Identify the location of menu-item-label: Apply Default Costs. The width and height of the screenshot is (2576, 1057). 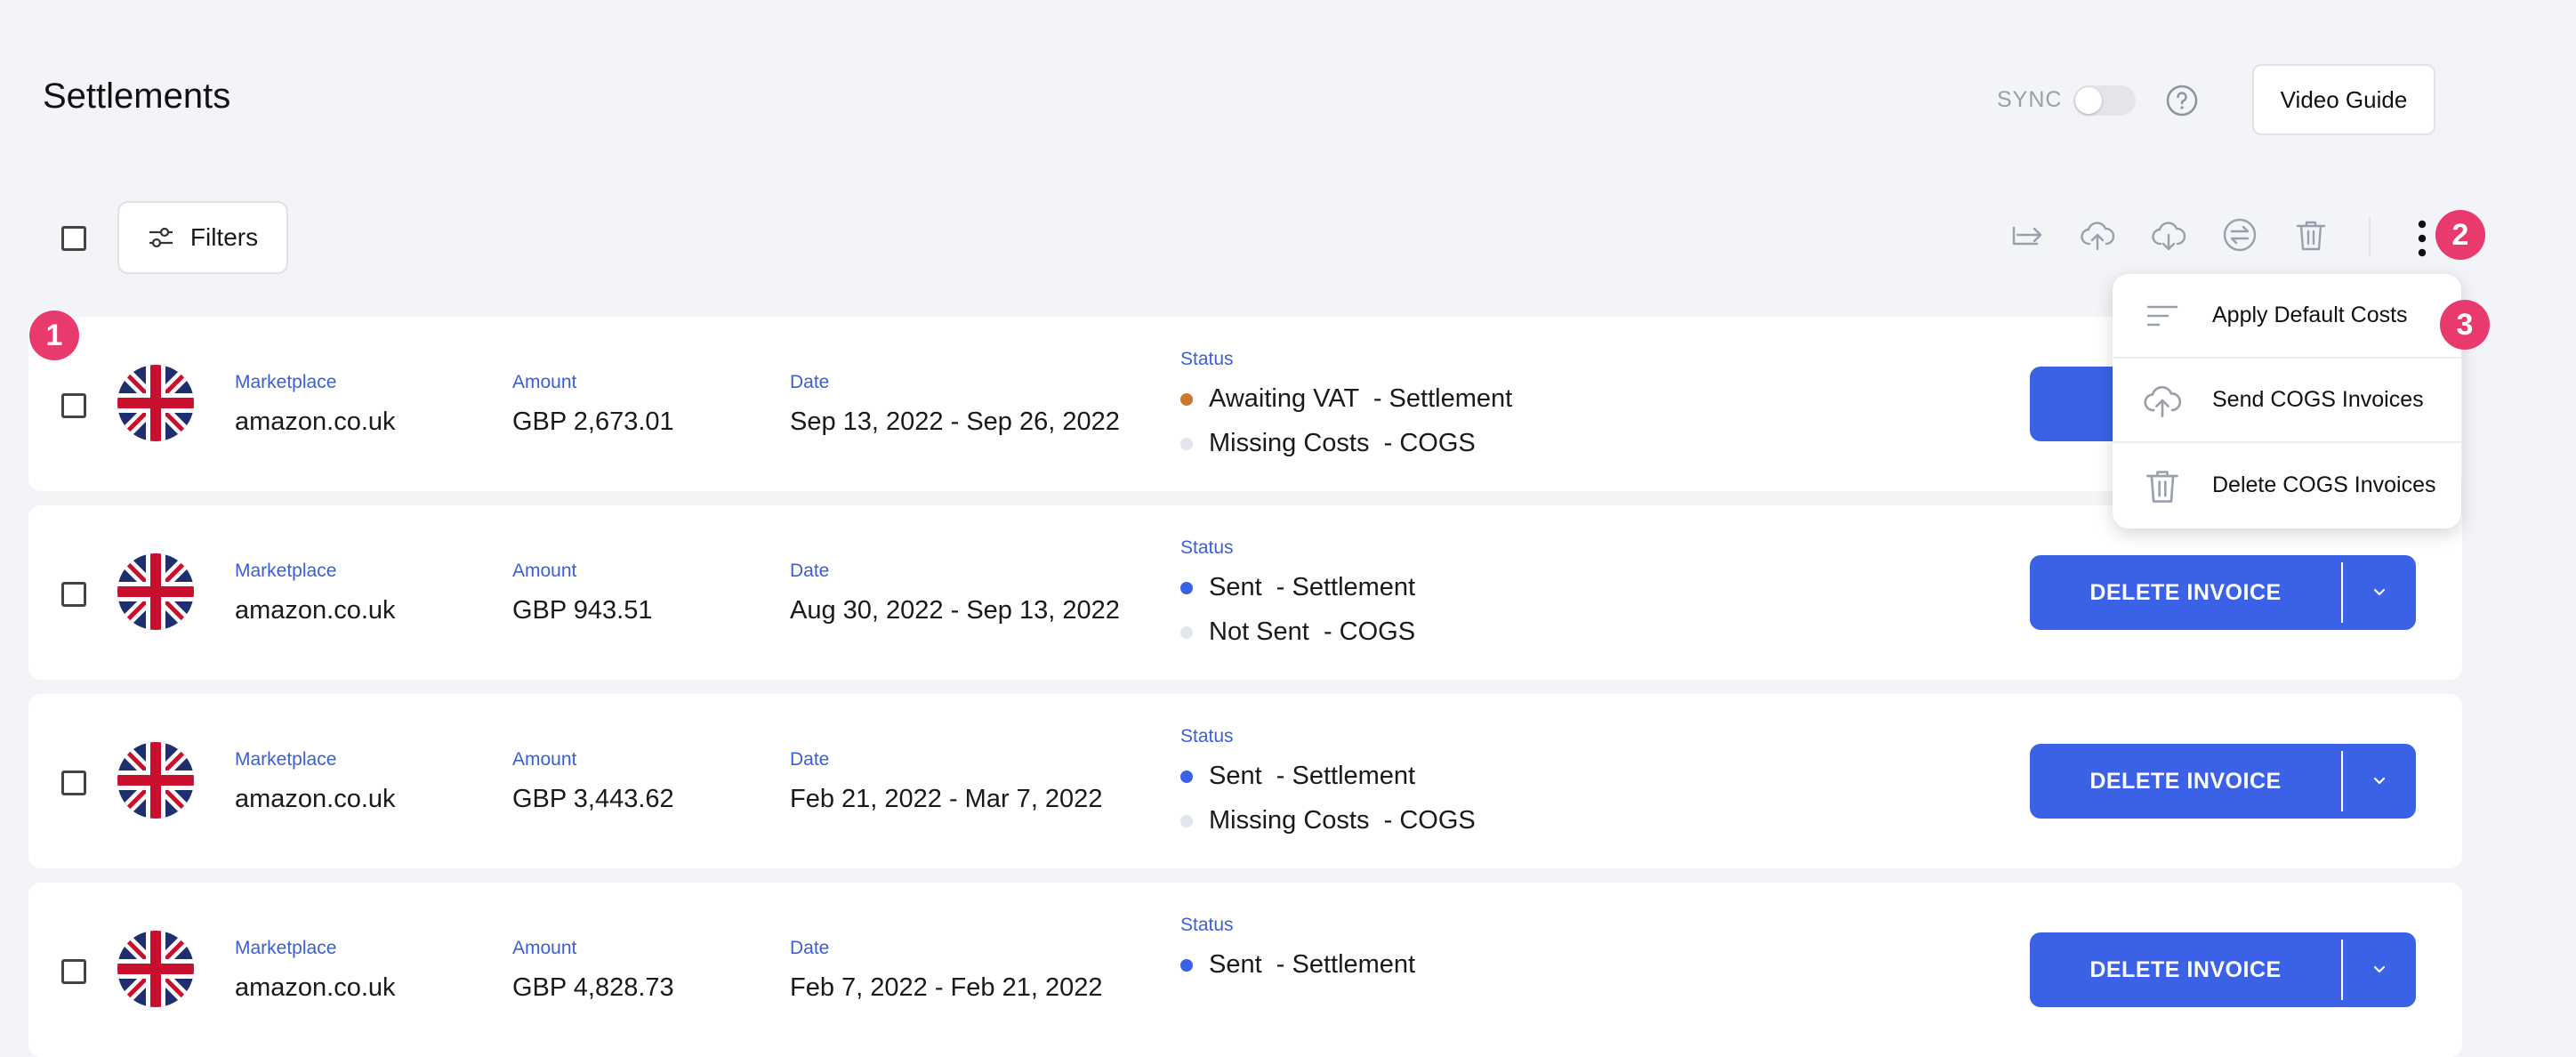
(2310, 315).